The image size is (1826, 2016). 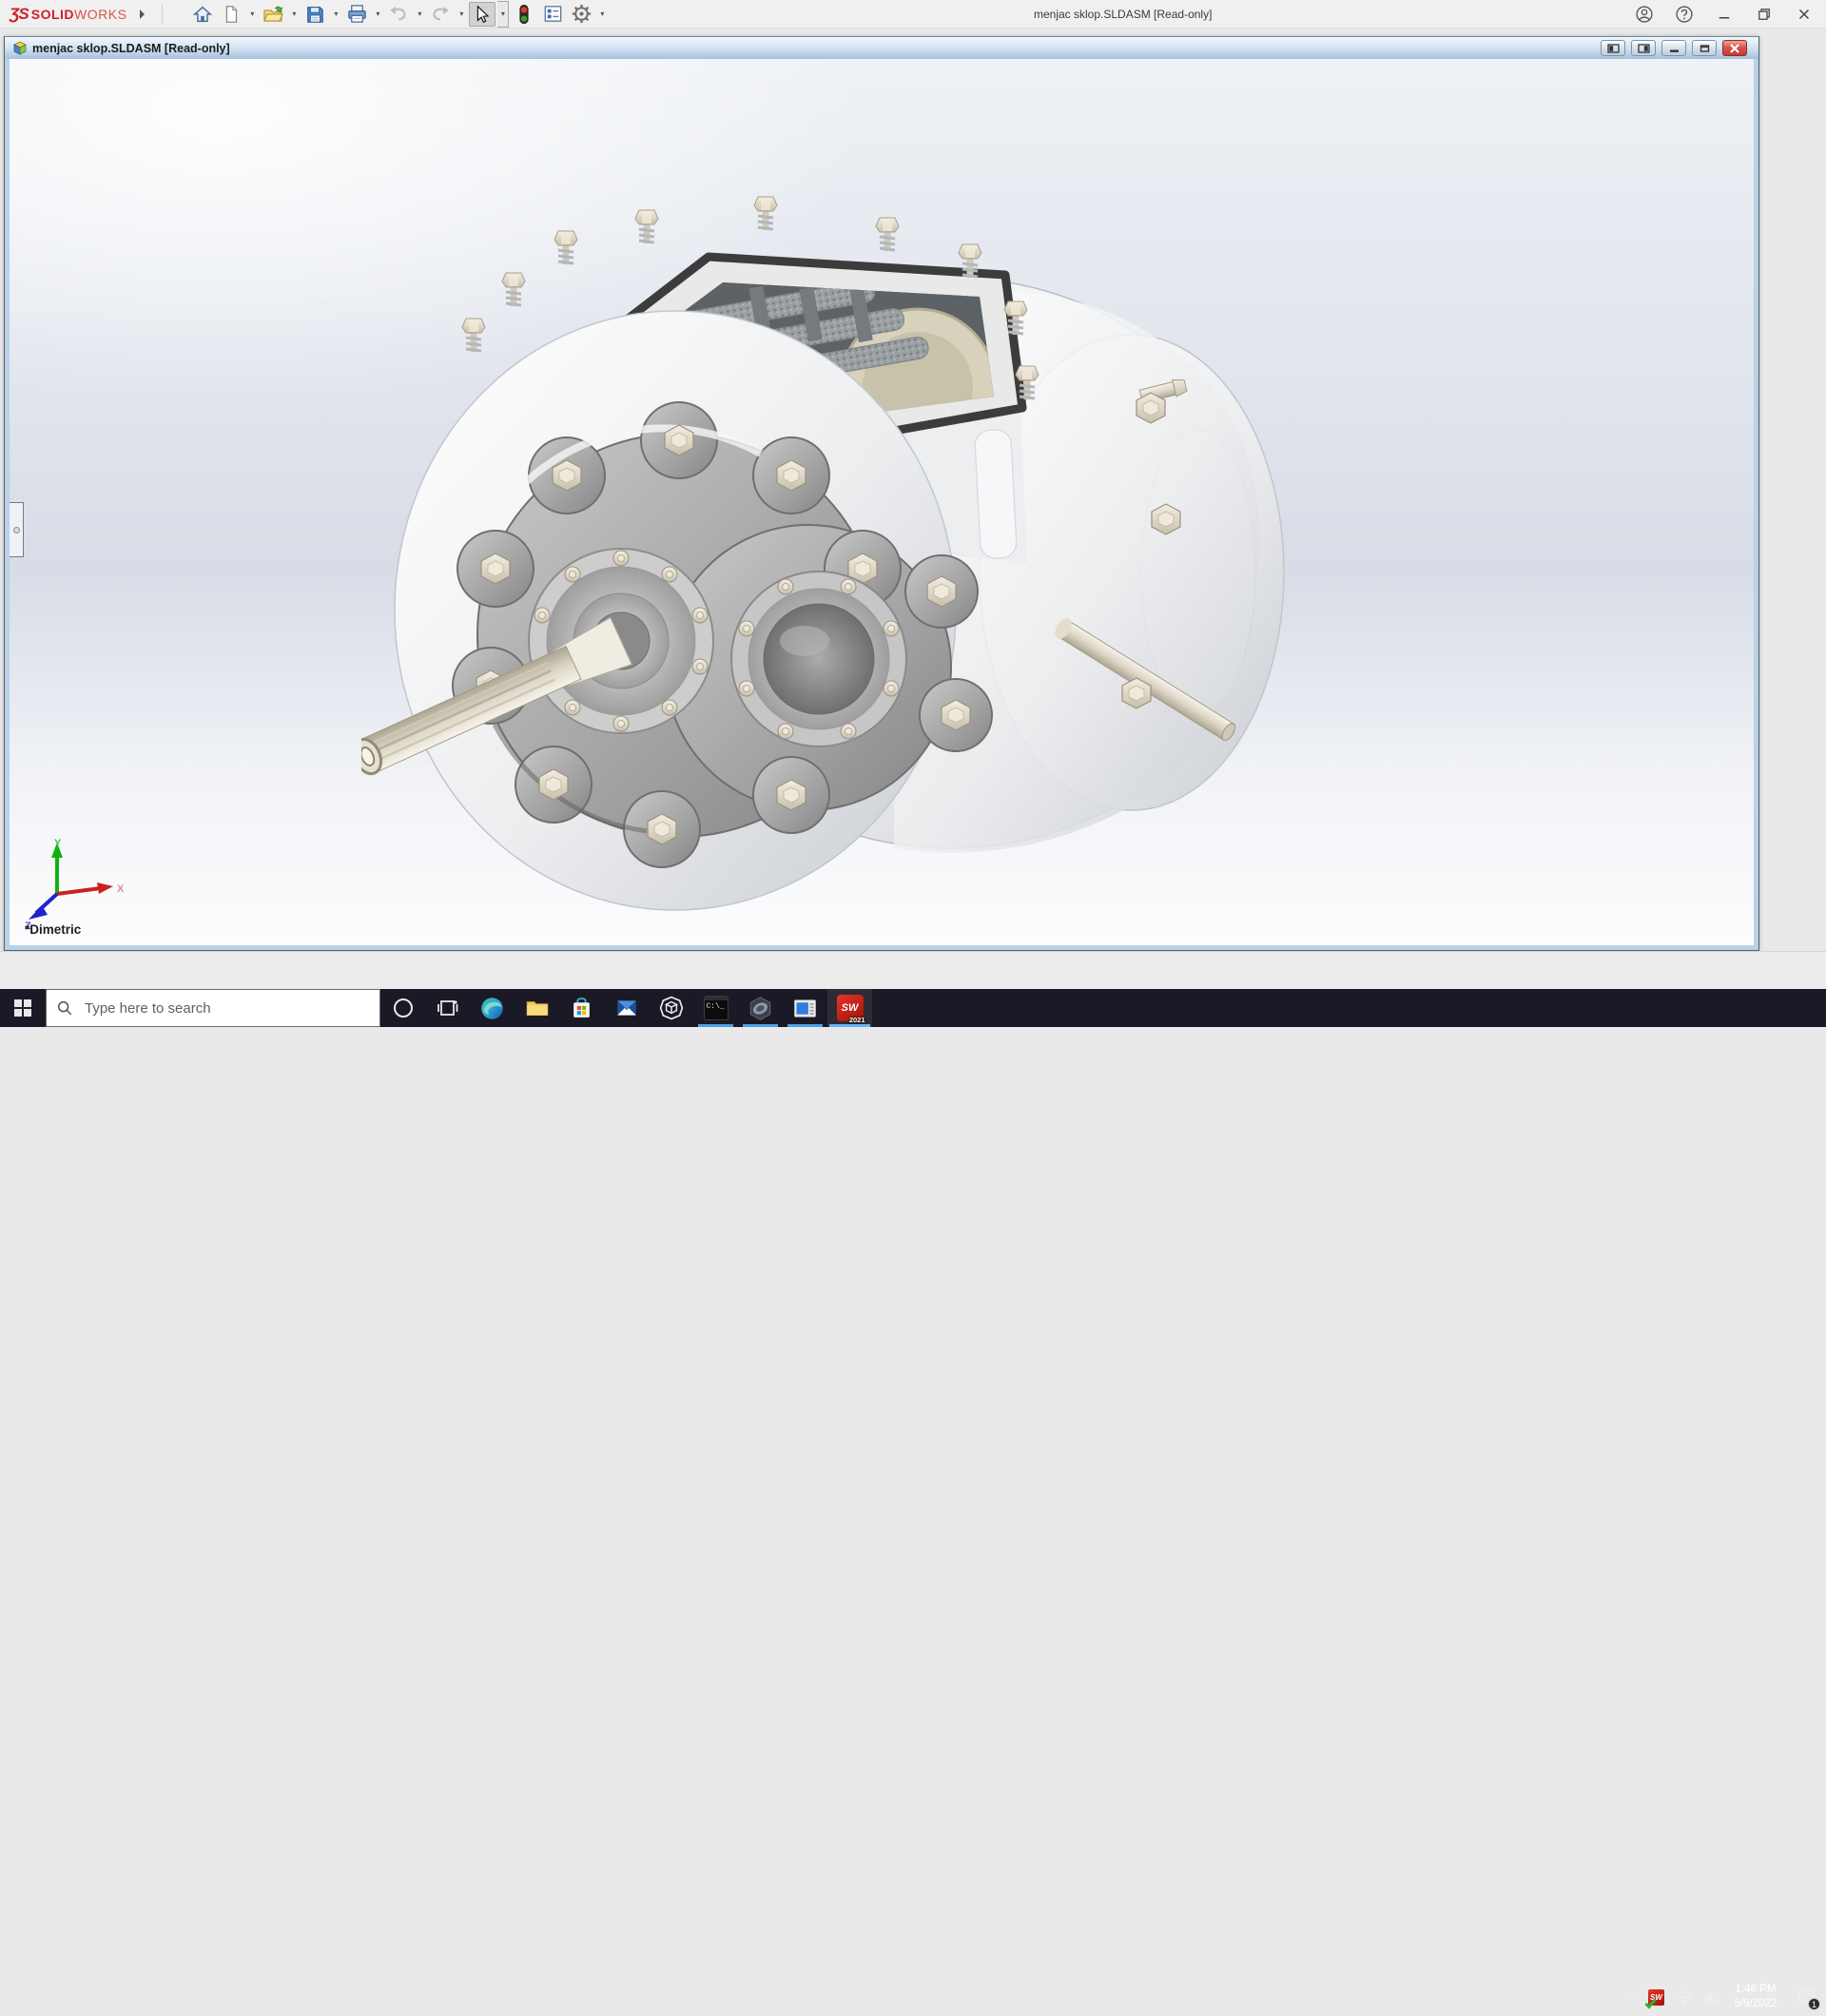 I want to click on doc-restore-icon, so click(x=1704, y=48).